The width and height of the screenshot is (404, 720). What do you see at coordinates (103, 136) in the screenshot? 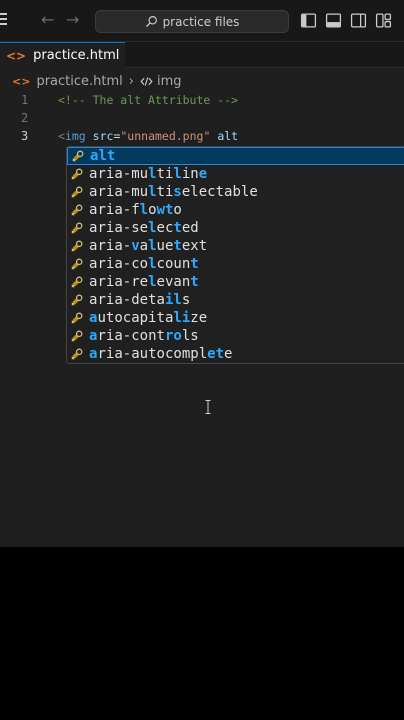
I see `attribute-name: src` at bounding box center [103, 136].